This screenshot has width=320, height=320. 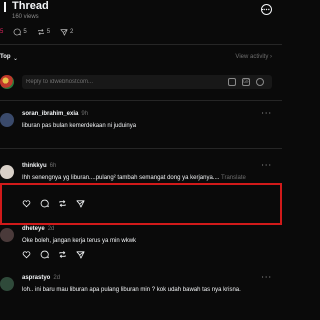 I want to click on back-icon, so click(x=3, y=7).